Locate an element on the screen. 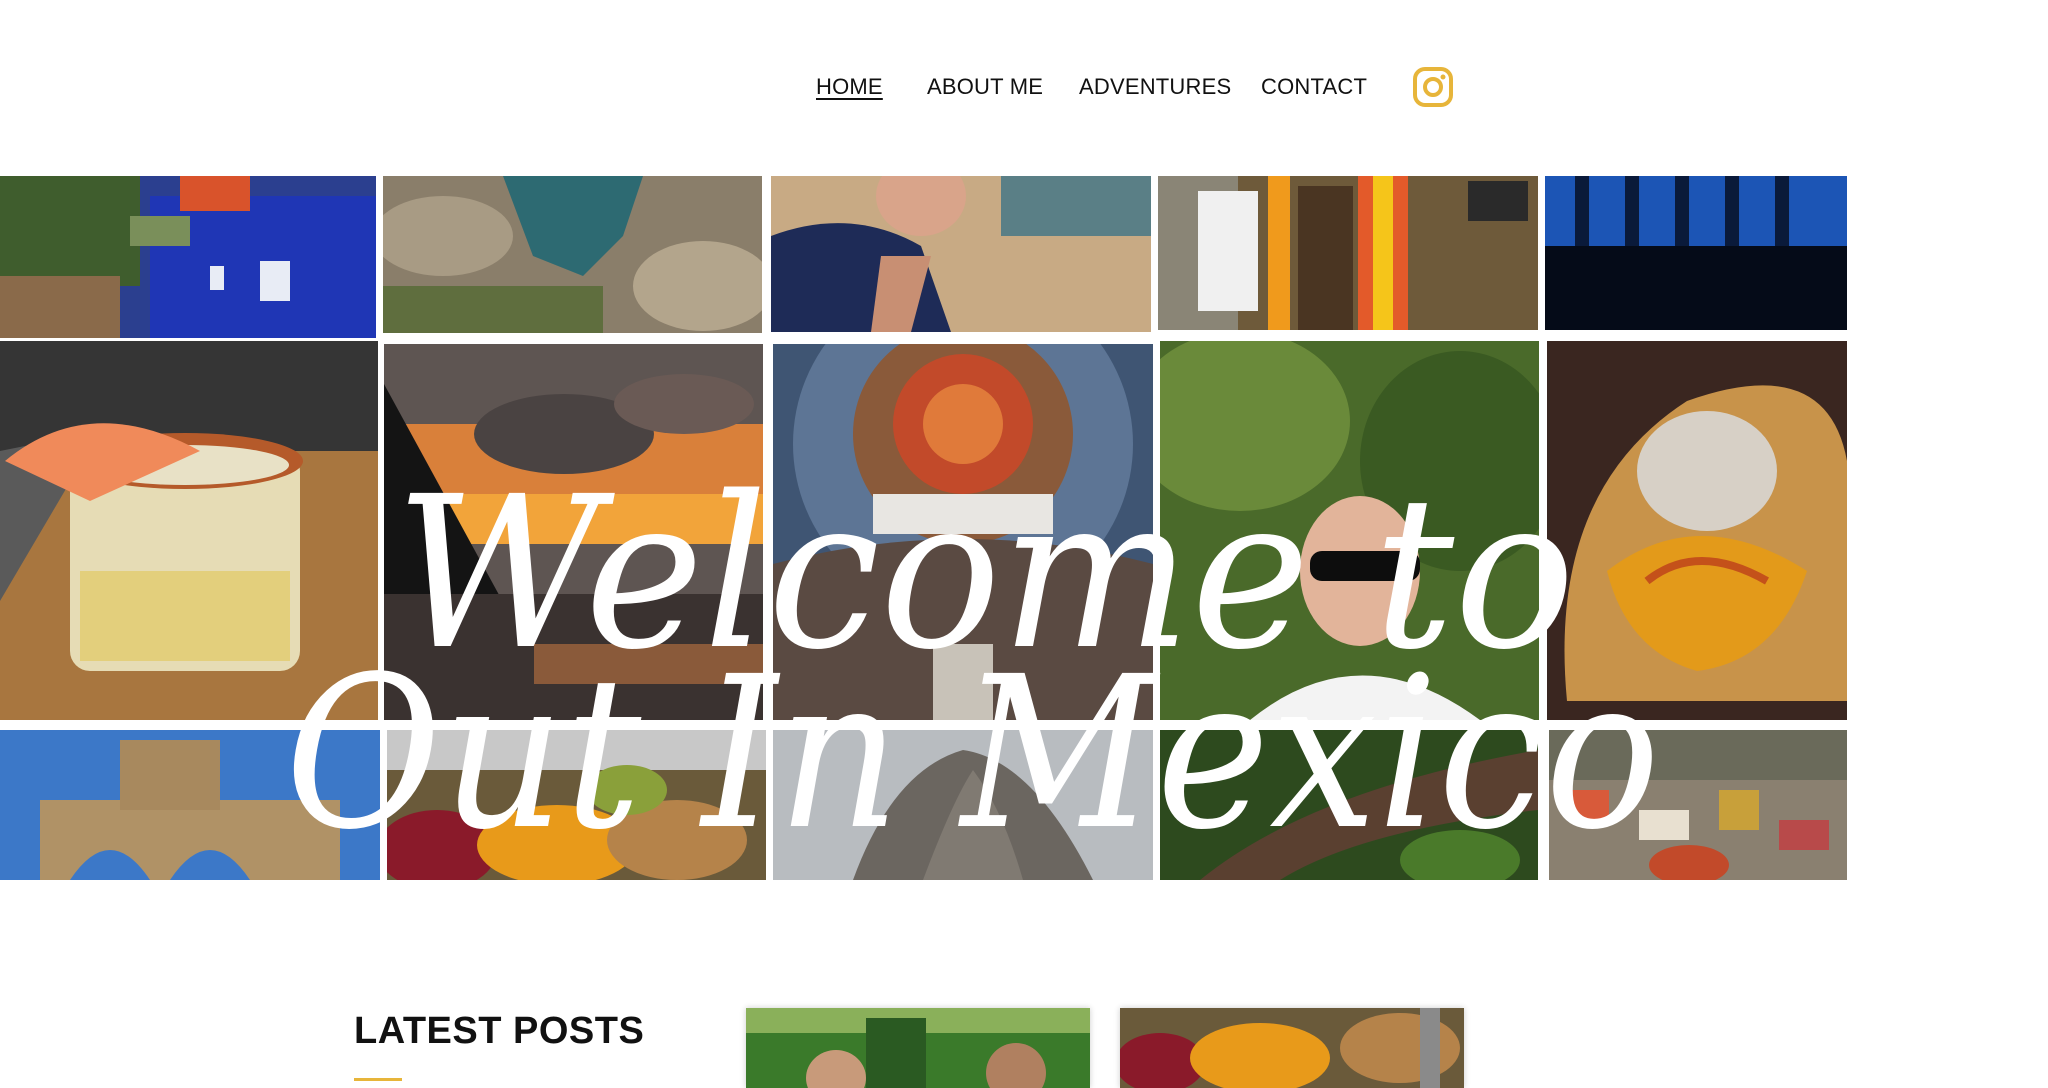  photo-colorful-town is located at coordinates (1698, 805).